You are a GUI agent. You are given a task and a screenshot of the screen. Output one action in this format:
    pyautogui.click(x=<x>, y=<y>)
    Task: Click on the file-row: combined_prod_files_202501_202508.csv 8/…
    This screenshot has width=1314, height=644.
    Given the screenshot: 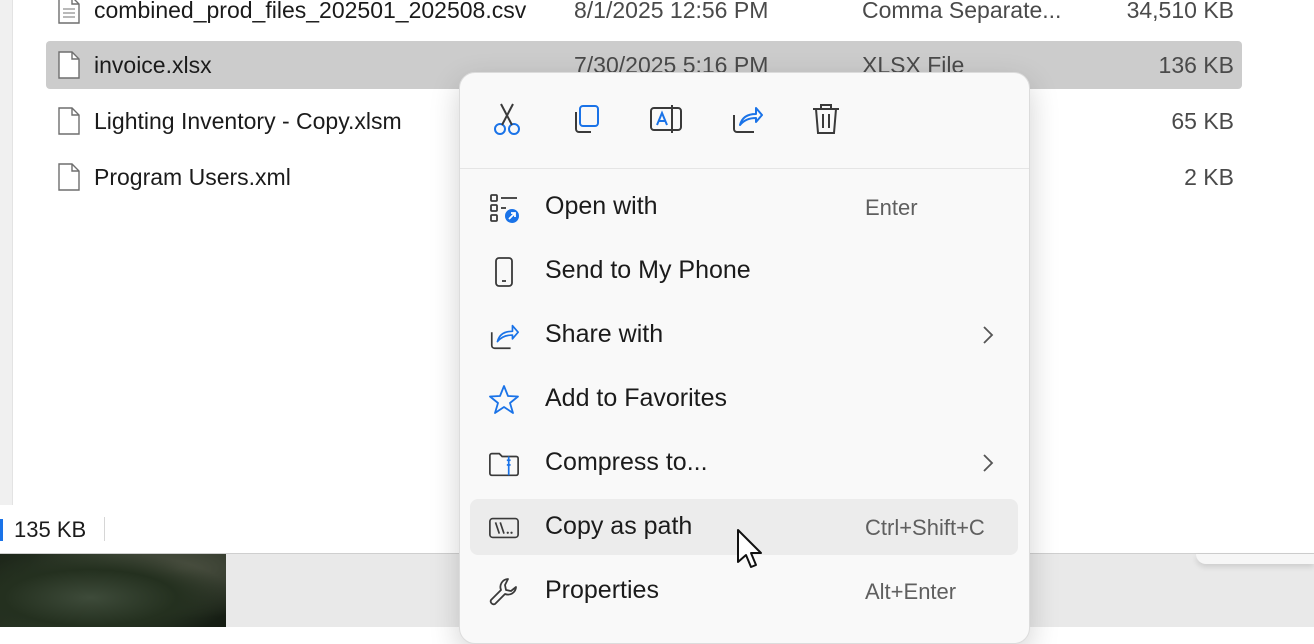 What is the action you would take?
    pyautogui.click(x=644, y=17)
    